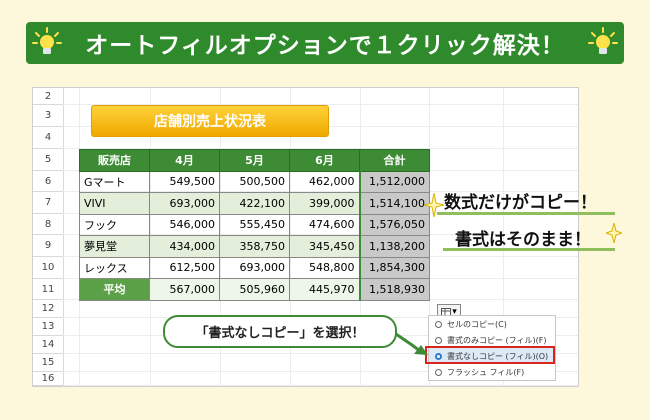 This screenshot has width=650, height=420. Describe the element at coordinates (280, 331) in the screenshot. I see `callout-bubble: 「書式なしコピー」を選択！` at that location.